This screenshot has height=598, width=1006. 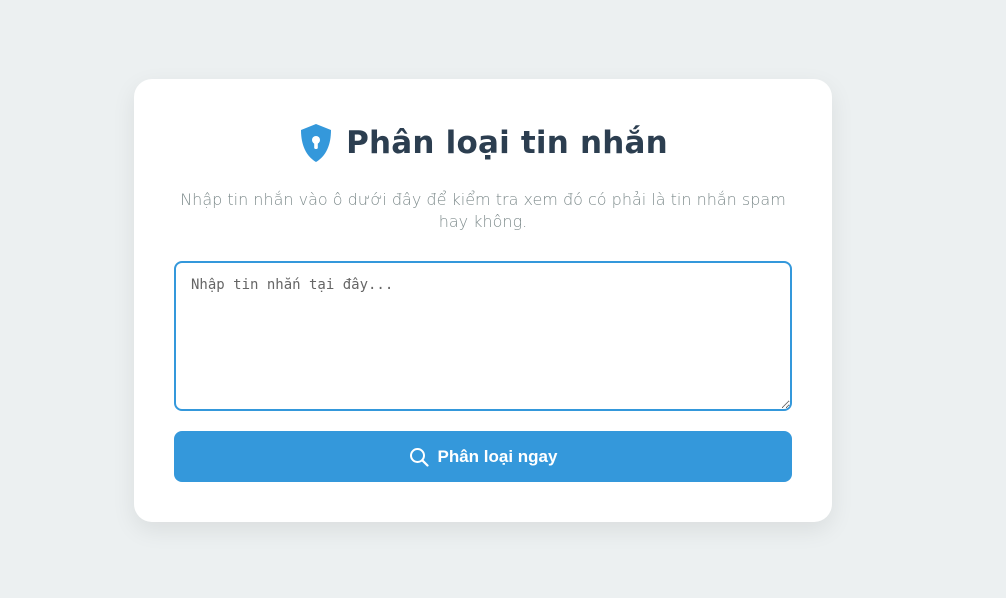 I want to click on shield-keyhole-icon, so click(x=316, y=143).